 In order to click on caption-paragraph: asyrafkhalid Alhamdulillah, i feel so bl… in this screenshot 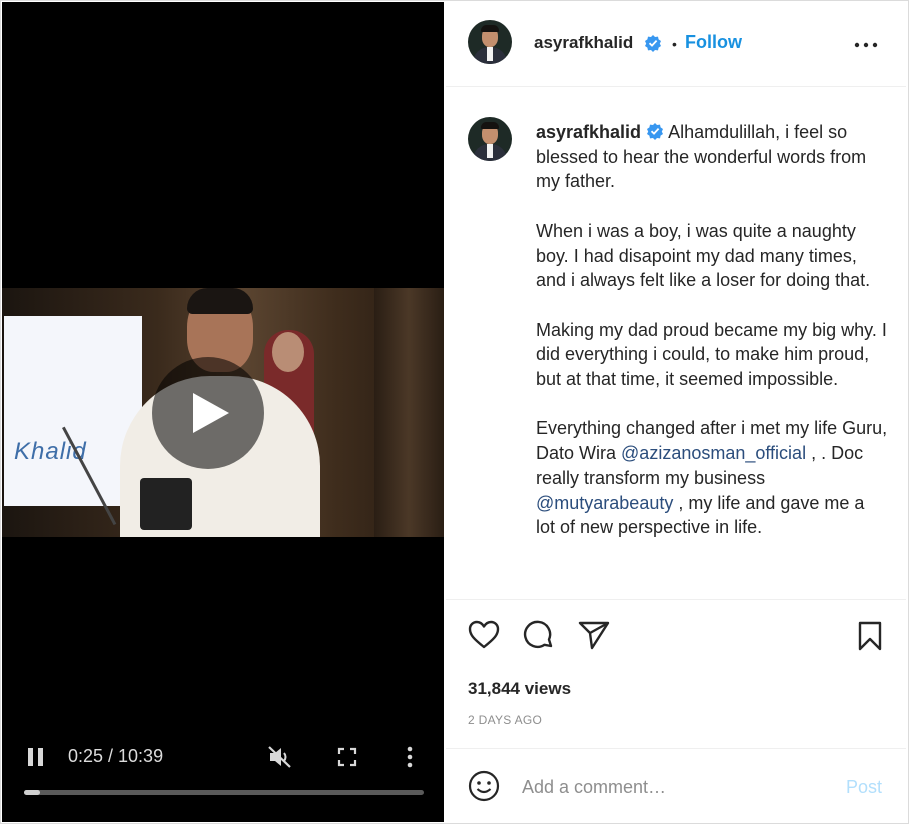, I will do `click(712, 157)`.